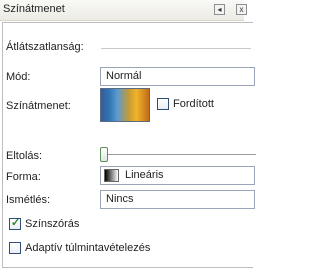 The height and width of the screenshot is (269, 320). What do you see at coordinates (219, 9) in the screenshot?
I see `restore-icon: ◂` at bounding box center [219, 9].